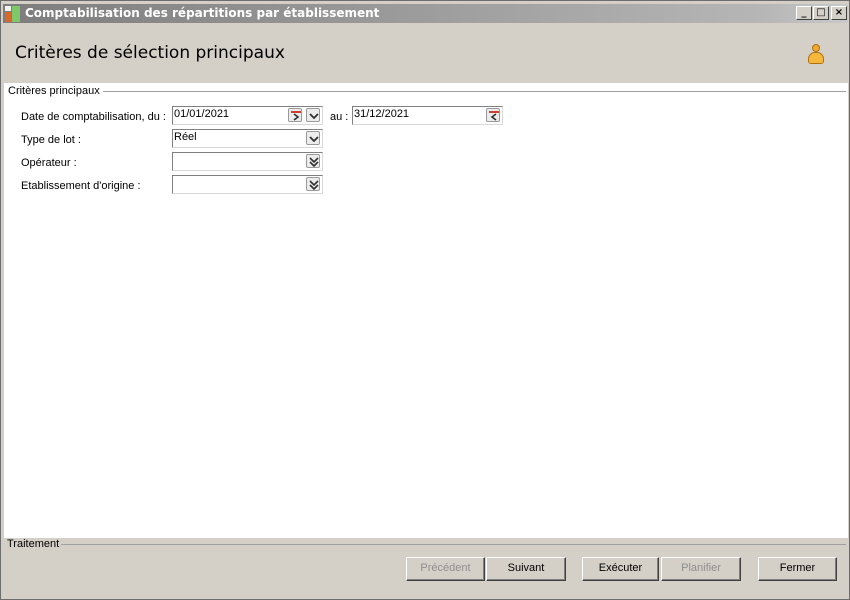 This screenshot has height=600, width=850. I want to click on maximize-button: □, so click(821, 13).